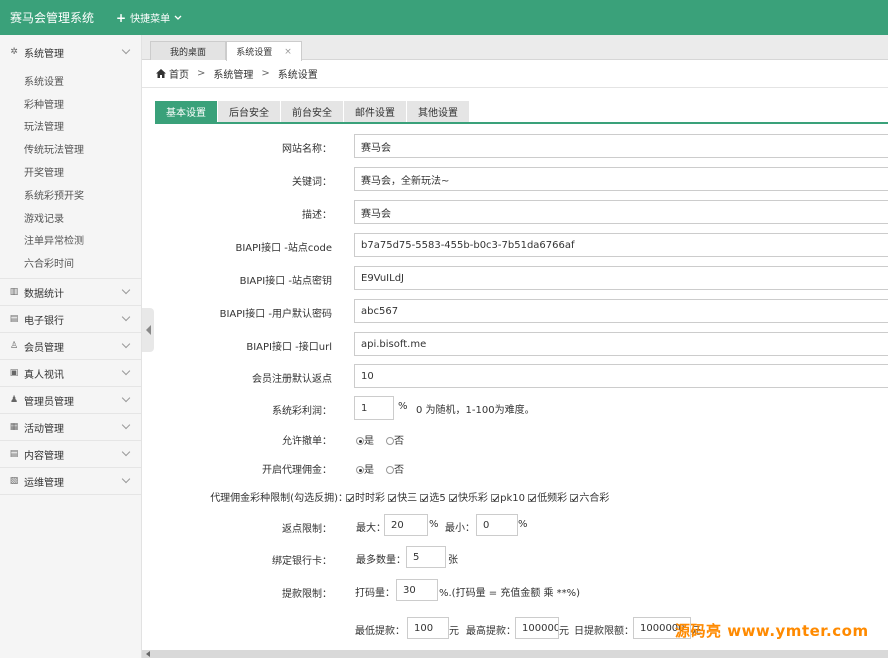  I want to click on site-name-input: 赛马会, so click(621, 146).